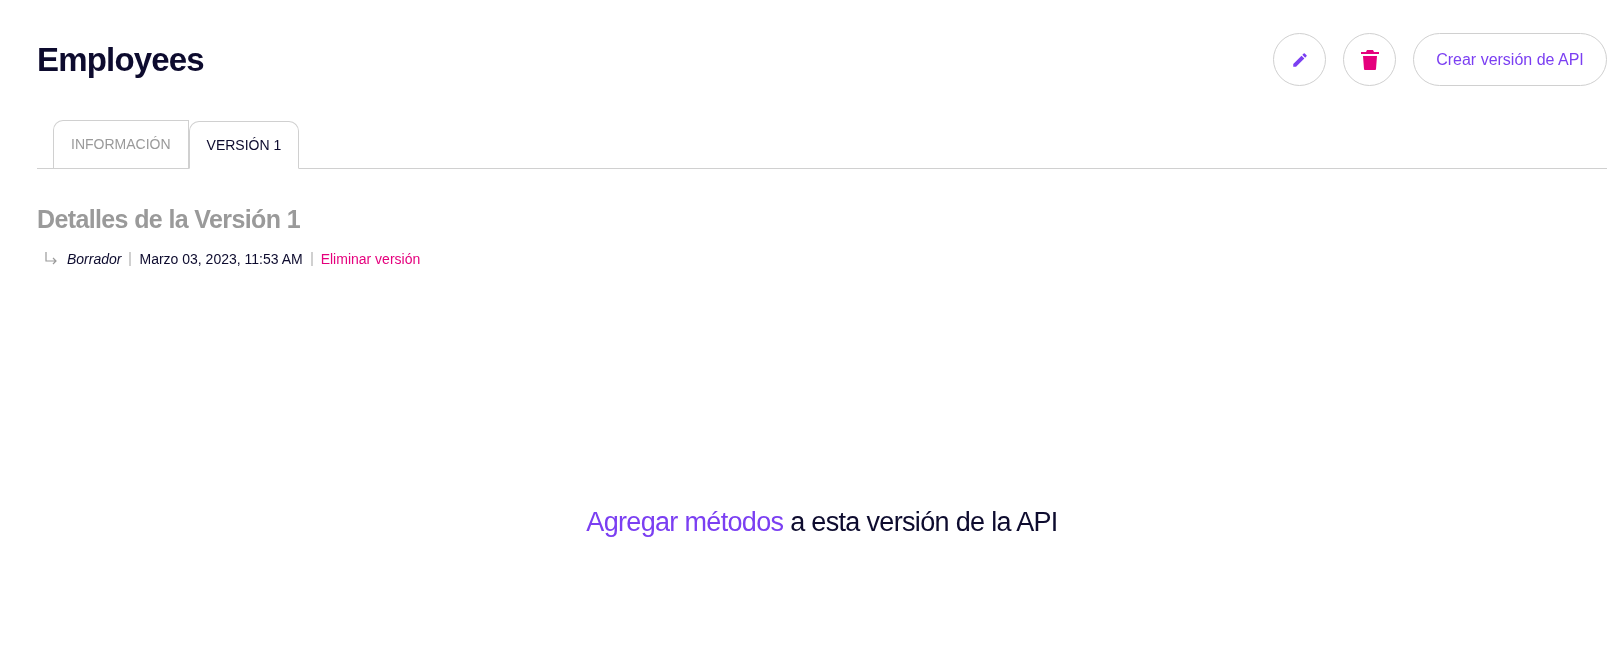 Image resolution: width=1612 pixels, height=647 pixels. I want to click on version-heading: Detalles de la Versión 1, so click(169, 219).